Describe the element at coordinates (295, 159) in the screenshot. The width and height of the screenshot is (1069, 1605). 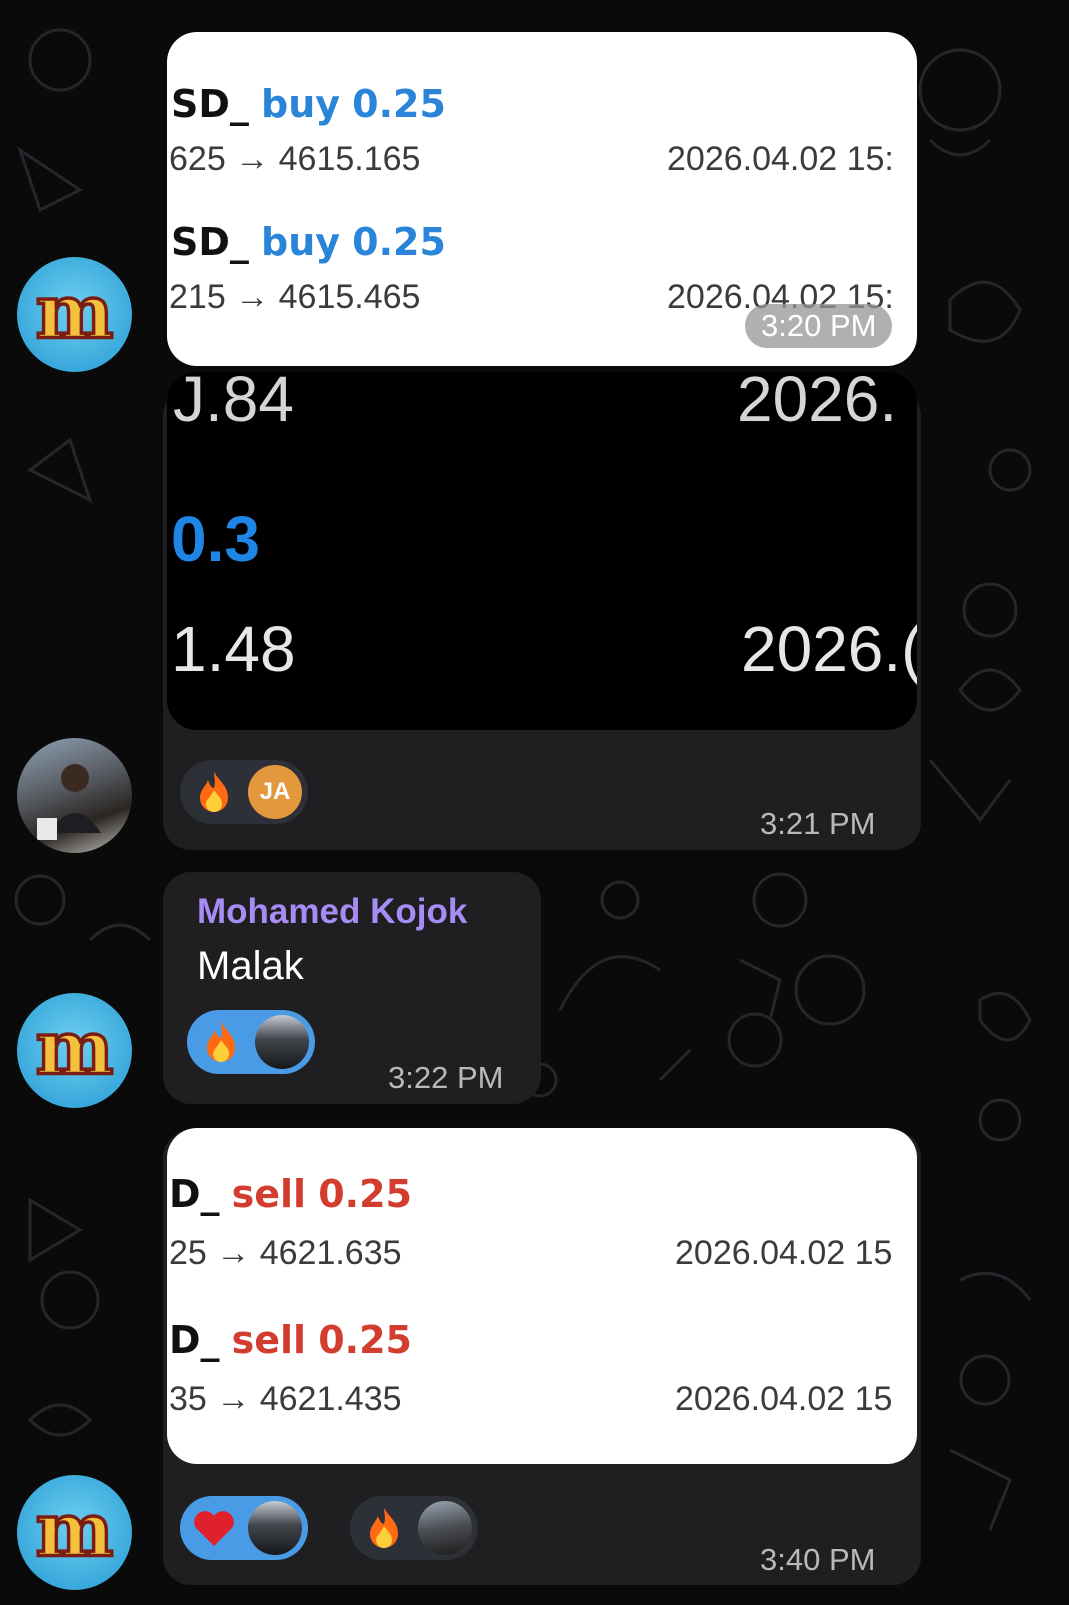
I see `trade-route: 625 → 4615.165` at that location.